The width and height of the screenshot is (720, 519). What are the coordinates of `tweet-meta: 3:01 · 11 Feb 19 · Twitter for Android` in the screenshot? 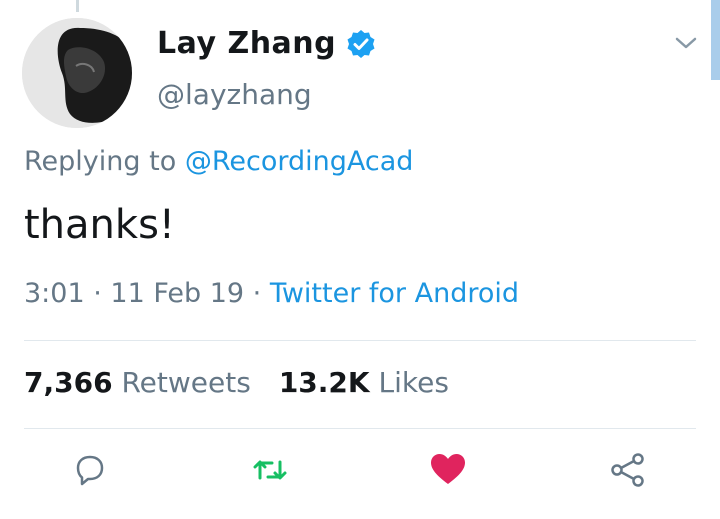 It's located at (271, 293).